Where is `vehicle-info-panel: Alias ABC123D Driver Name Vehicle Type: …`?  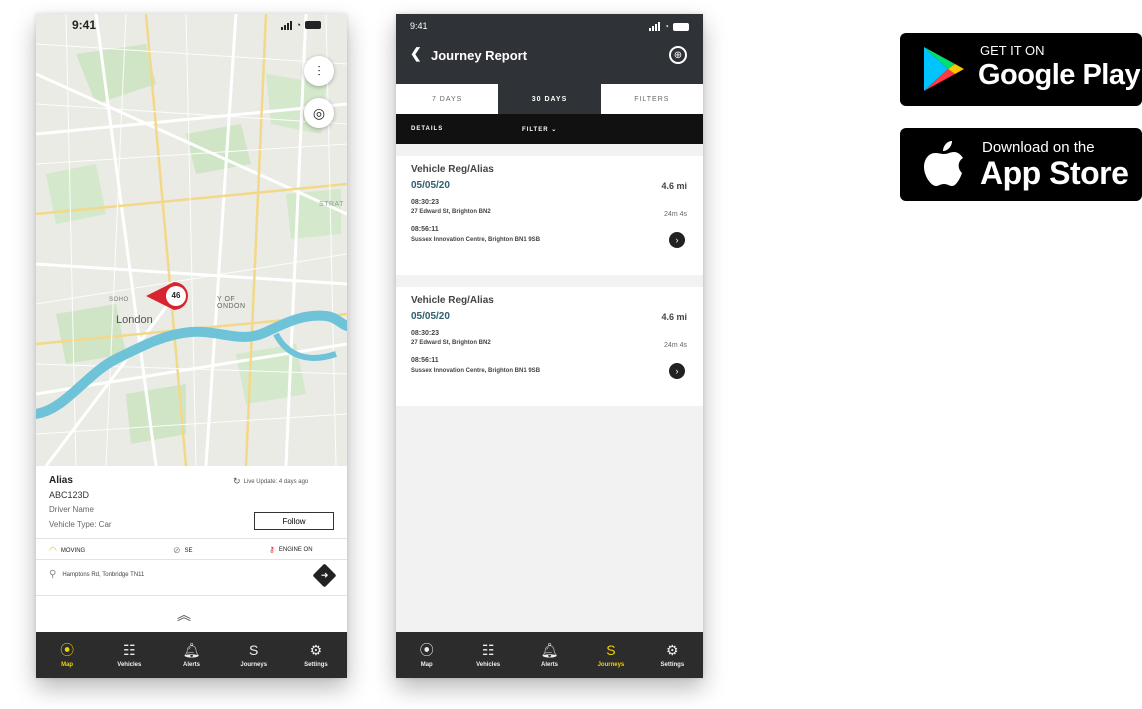 vehicle-info-panel: Alias ABC123D Driver Name Vehicle Type: … is located at coordinates (191, 549).